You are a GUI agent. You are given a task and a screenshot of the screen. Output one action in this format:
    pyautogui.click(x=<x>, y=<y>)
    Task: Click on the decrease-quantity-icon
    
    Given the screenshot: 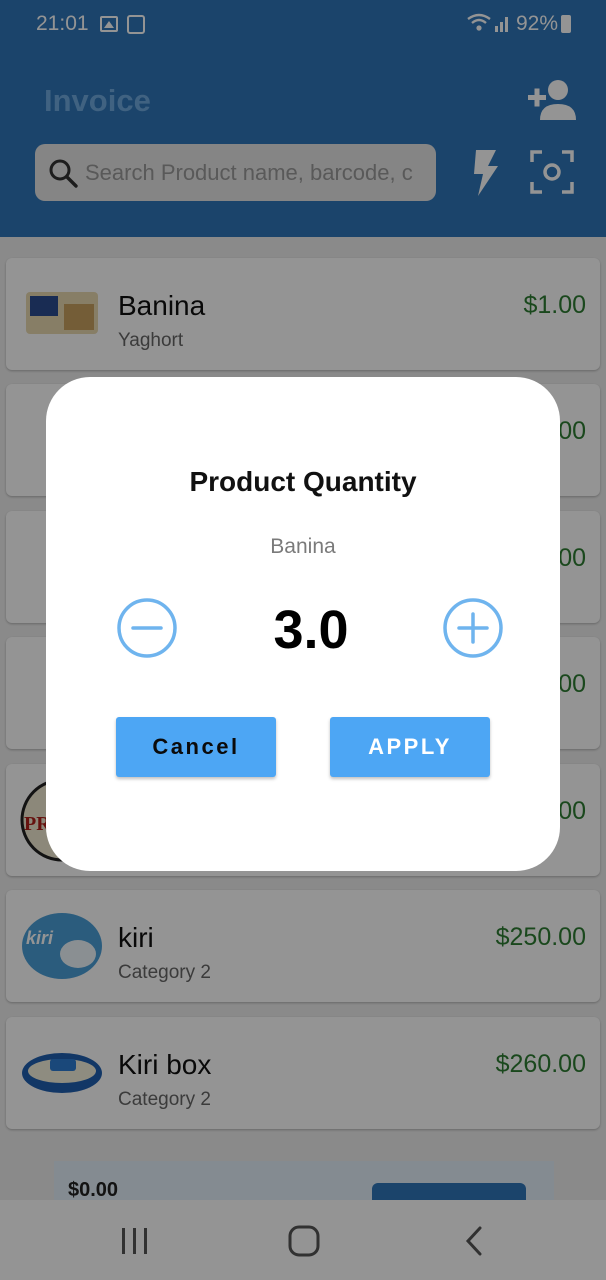 What is the action you would take?
    pyautogui.click(x=147, y=628)
    